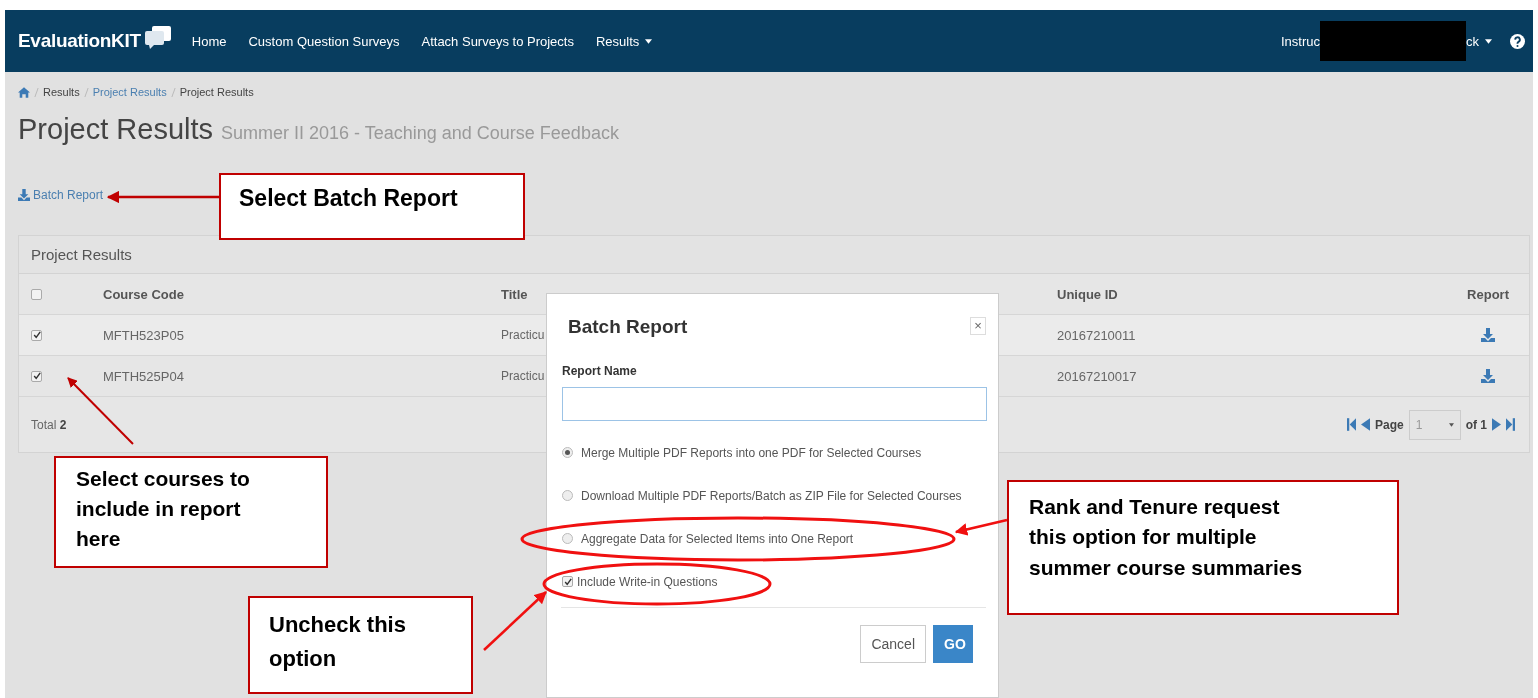  I want to click on previous-page-icon, so click(1365, 424).